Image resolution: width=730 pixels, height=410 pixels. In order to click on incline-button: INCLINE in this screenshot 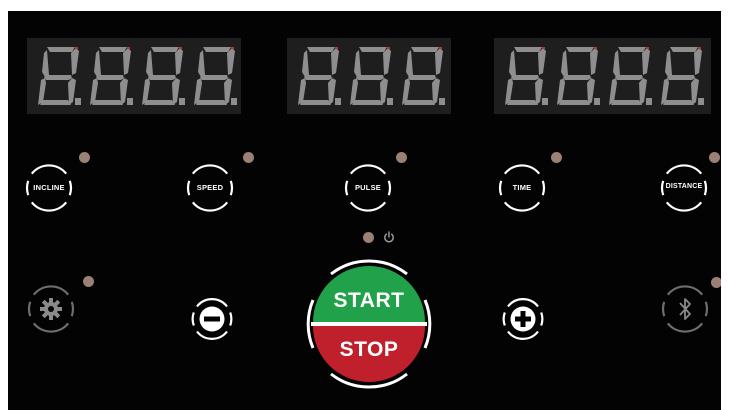, I will do `click(49, 188)`.